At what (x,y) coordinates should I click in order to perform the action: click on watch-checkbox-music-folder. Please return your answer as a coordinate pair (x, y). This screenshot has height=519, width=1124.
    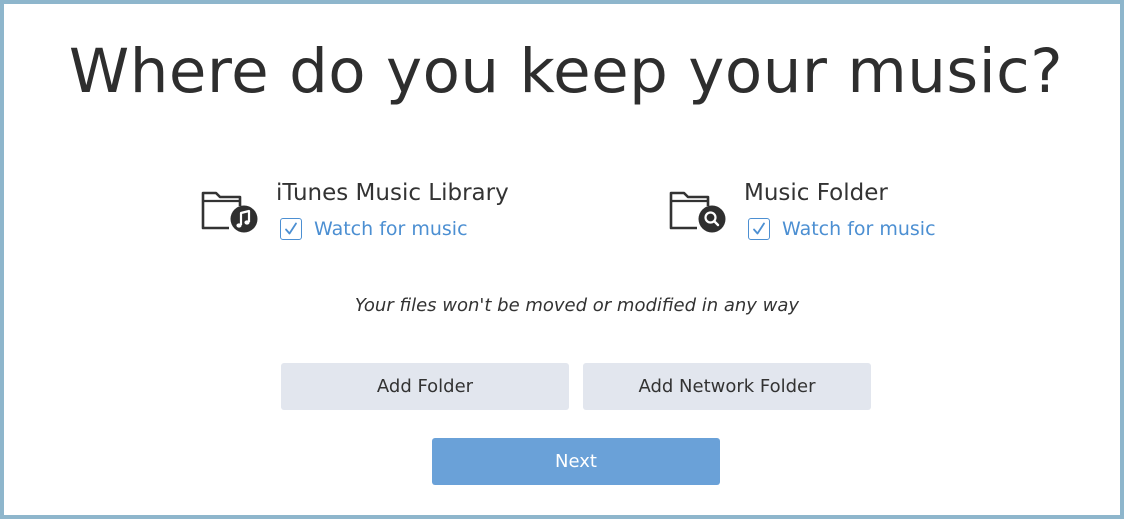
    Looking at the image, I should click on (759, 229).